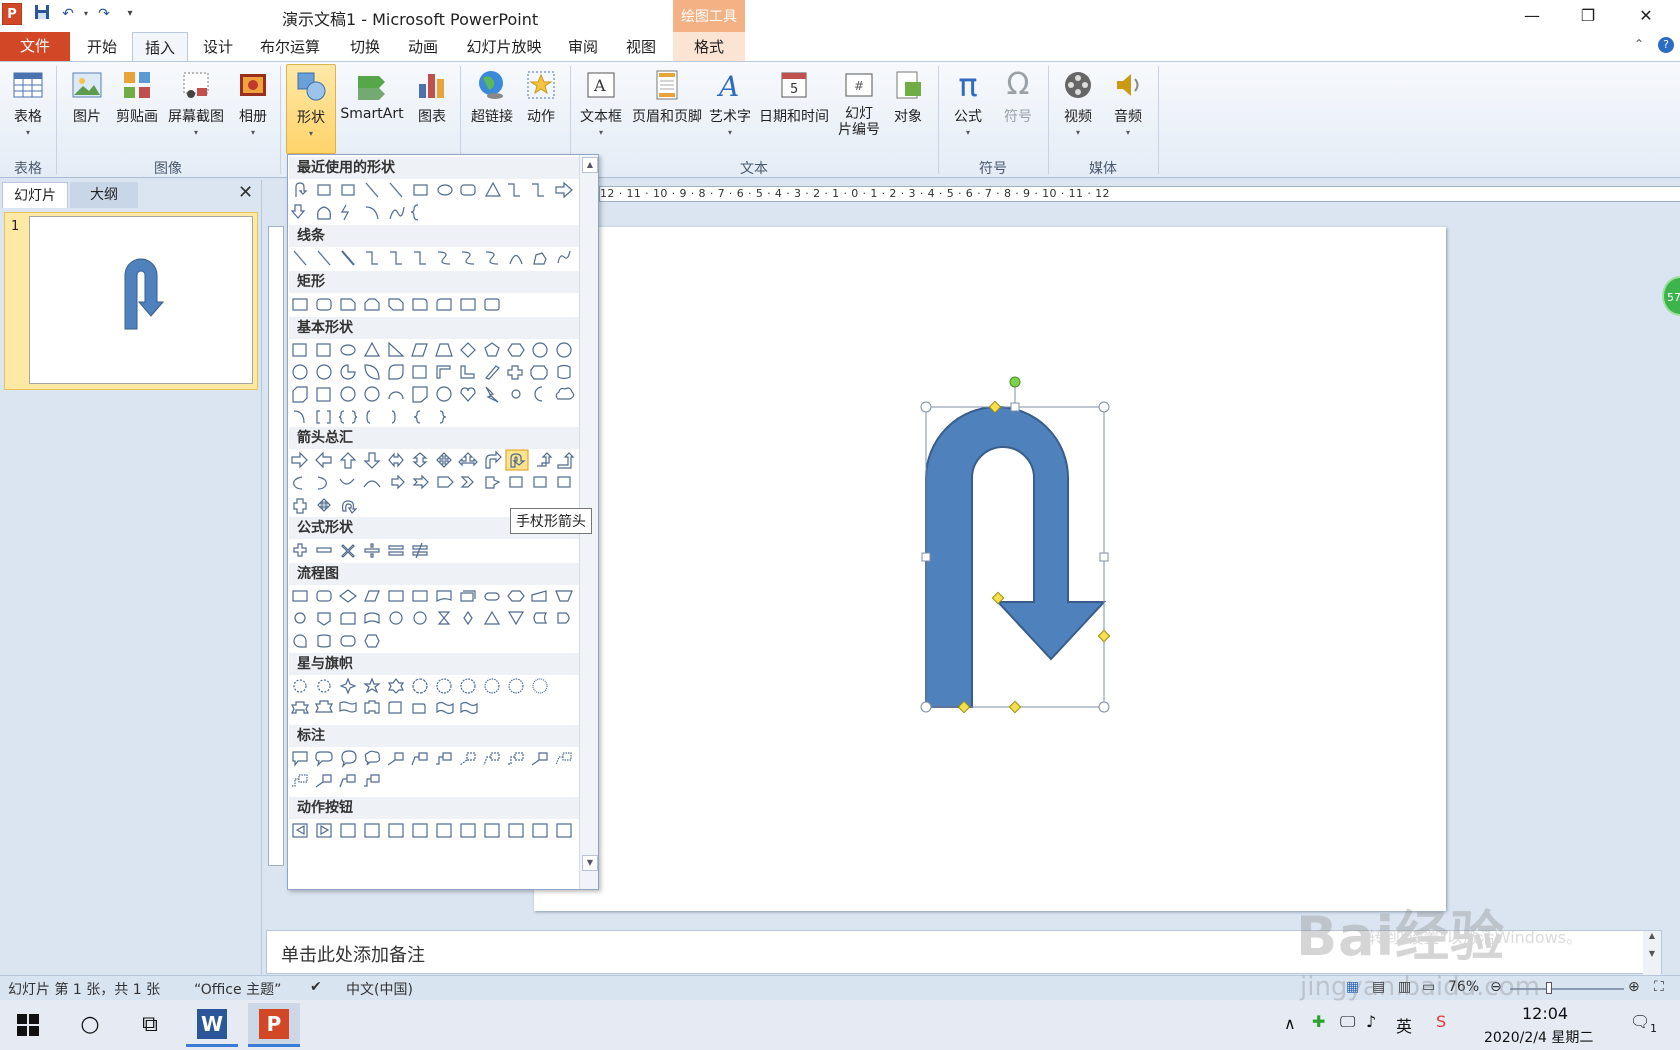  Describe the element at coordinates (1549, 988) in the screenshot. I see `zoom-slider-thumb` at that location.